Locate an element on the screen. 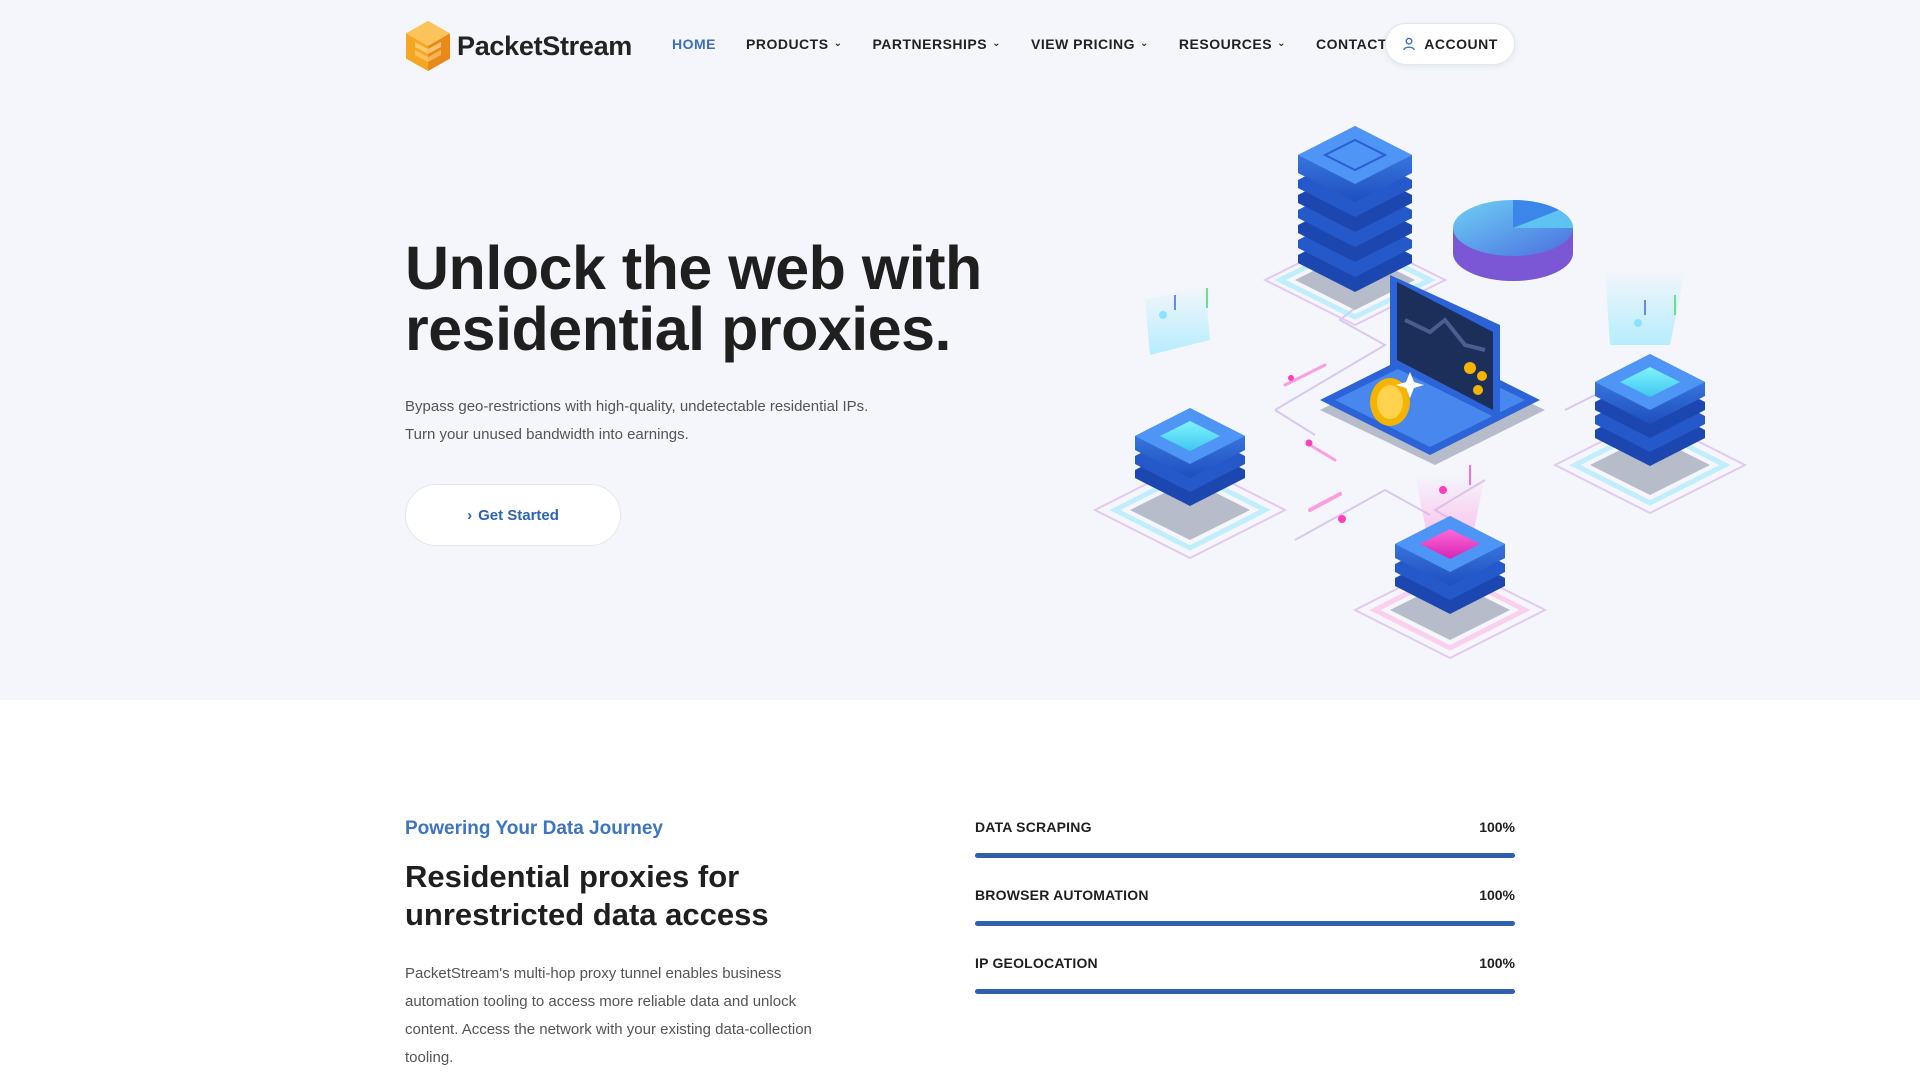 The image size is (1920, 1080). capability-label: BROWSER AUTOMATION is located at coordinates (1062, 895).